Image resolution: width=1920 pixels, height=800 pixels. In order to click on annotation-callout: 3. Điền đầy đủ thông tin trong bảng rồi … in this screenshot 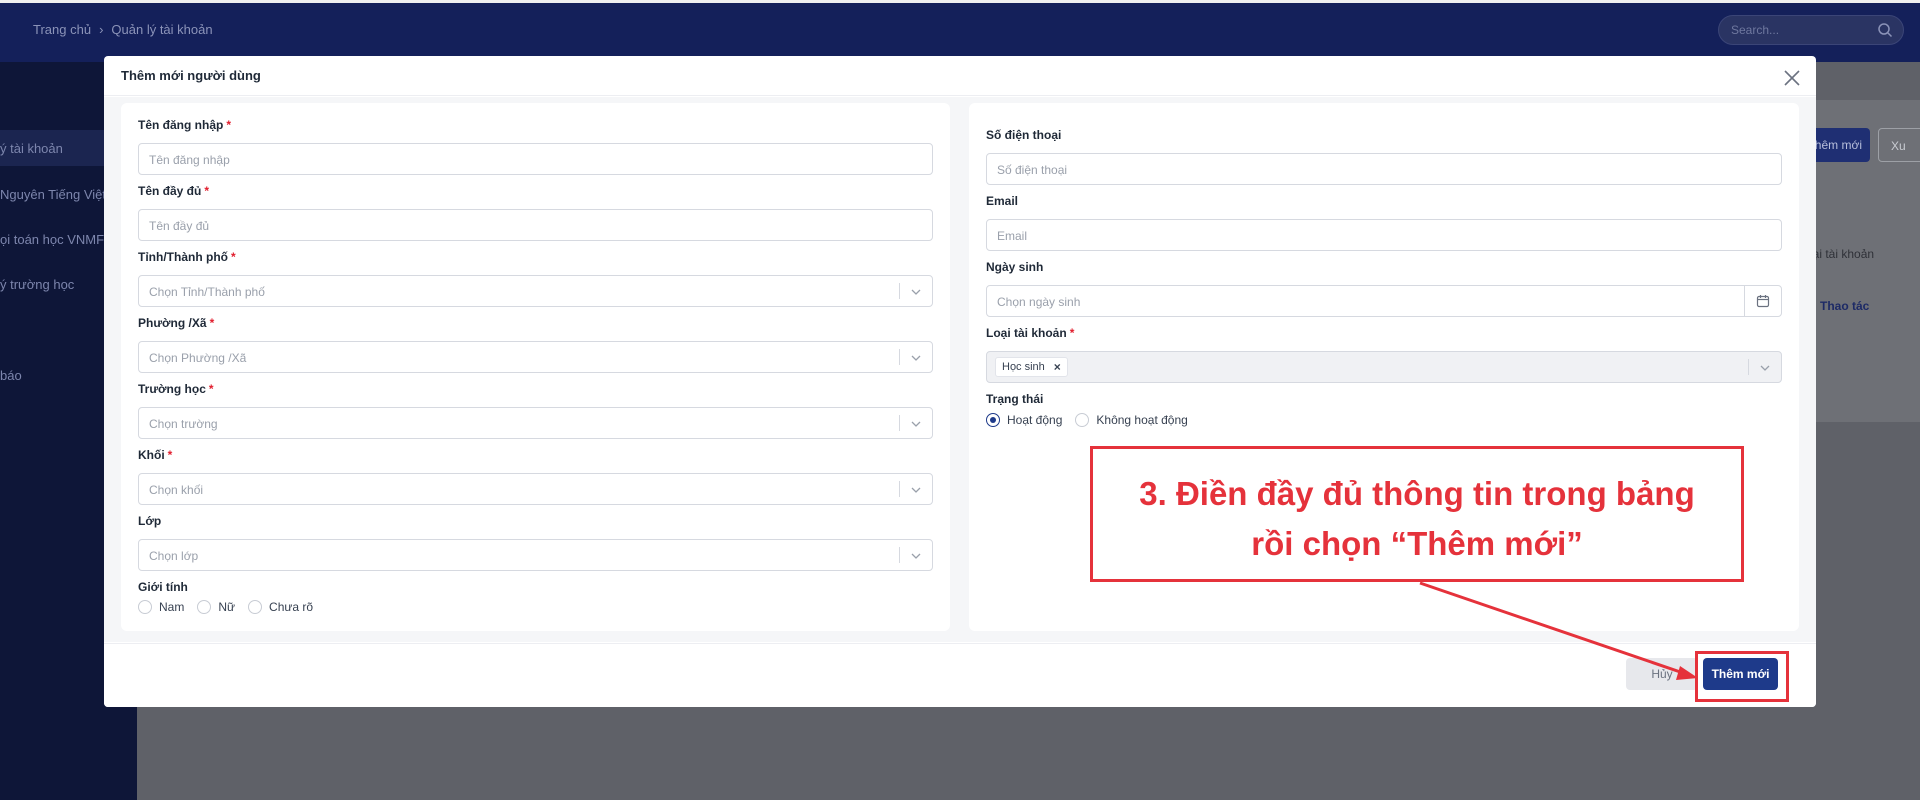, I will do `click(1417, 514)`.